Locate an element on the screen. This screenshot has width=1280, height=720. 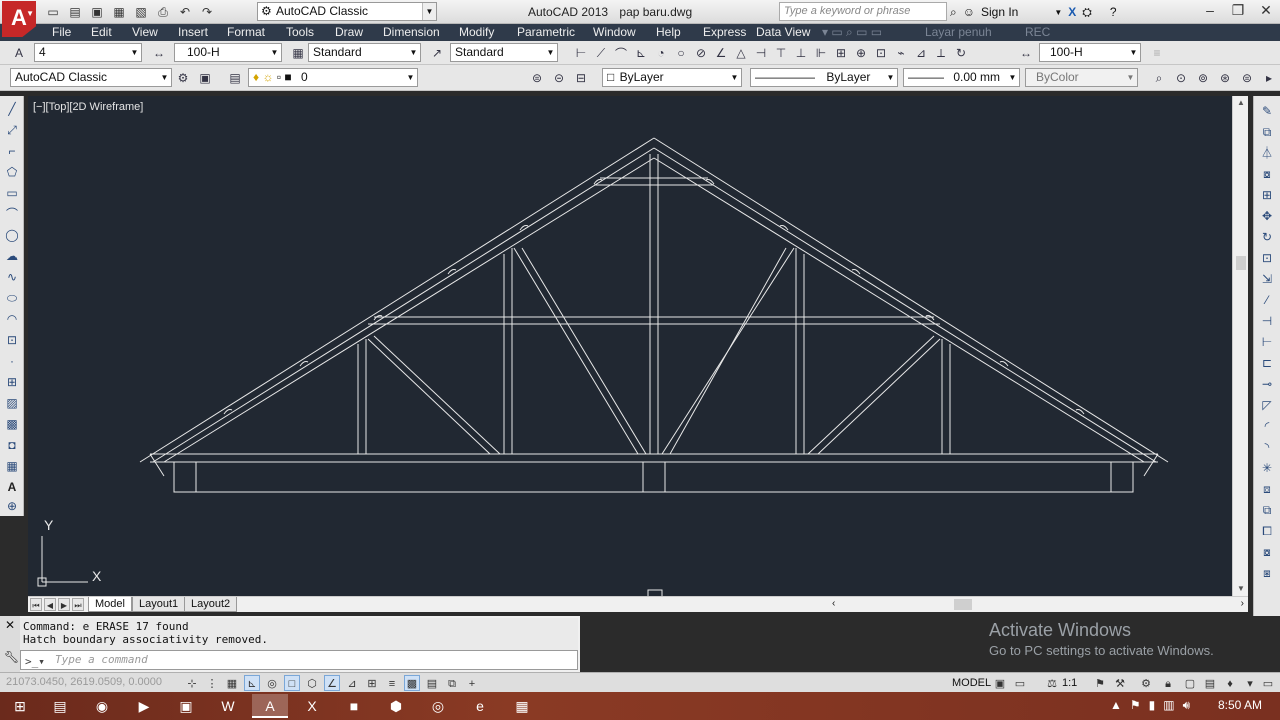
break-icon: ⊏ is located at coordinates (1267, 363).